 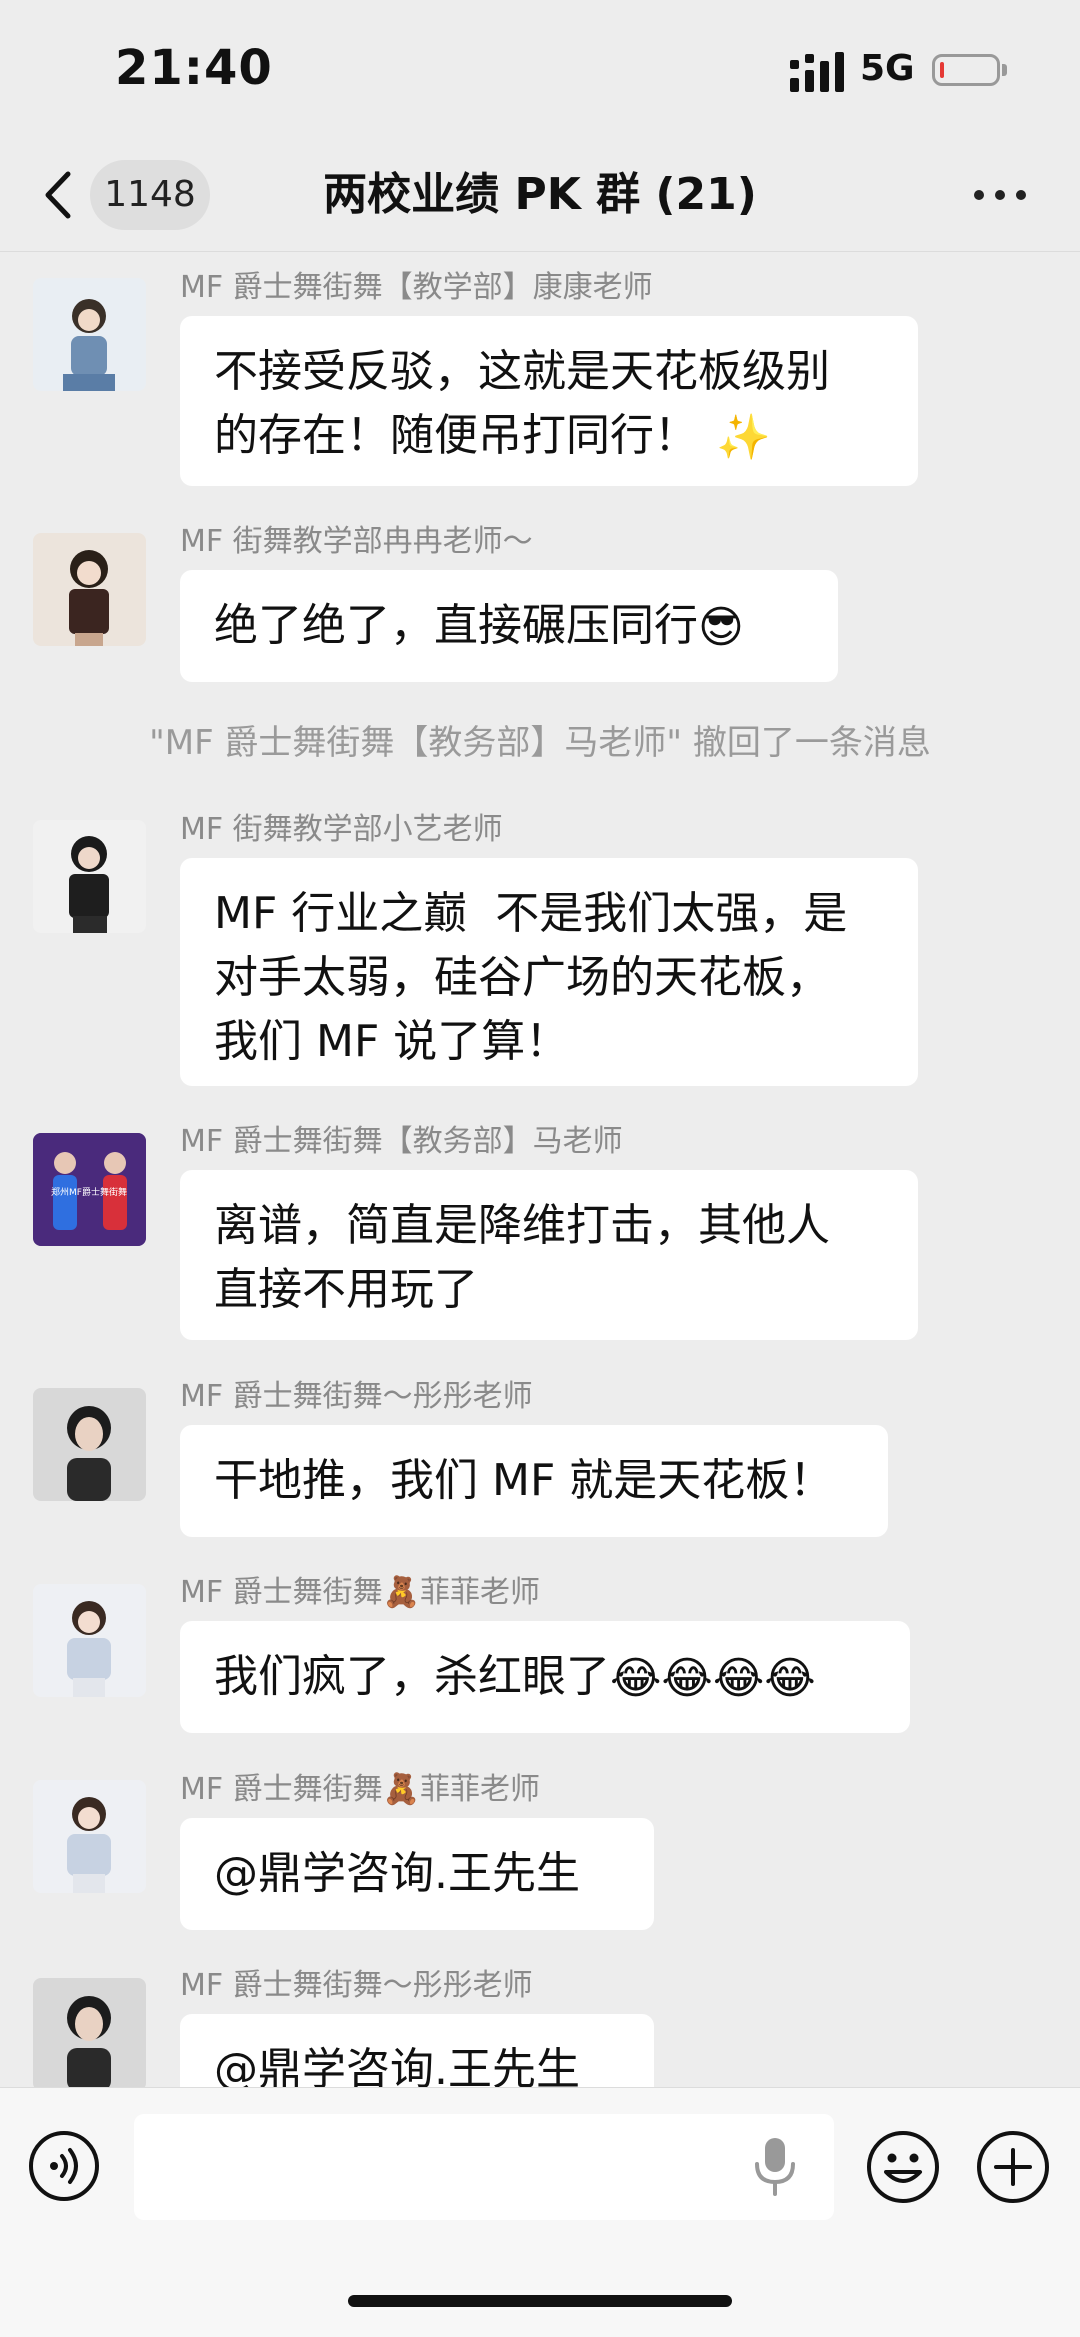 What do you see at coordinates (341, 829) in the screenshot?
I see `sender-name: MF 街舞教学部小艺老师` at bounding box center [341, 829].